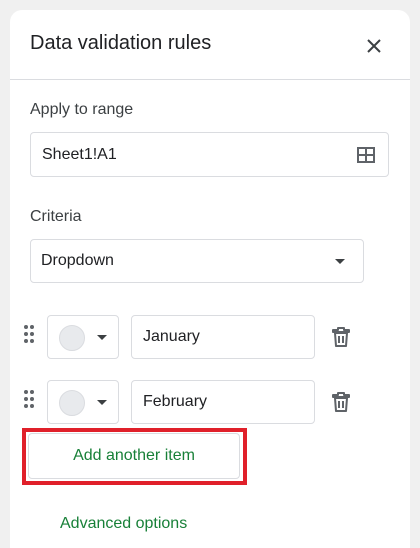 This screenshot has height=548, width=420. I want to click on close-icon, so click(374, 46).